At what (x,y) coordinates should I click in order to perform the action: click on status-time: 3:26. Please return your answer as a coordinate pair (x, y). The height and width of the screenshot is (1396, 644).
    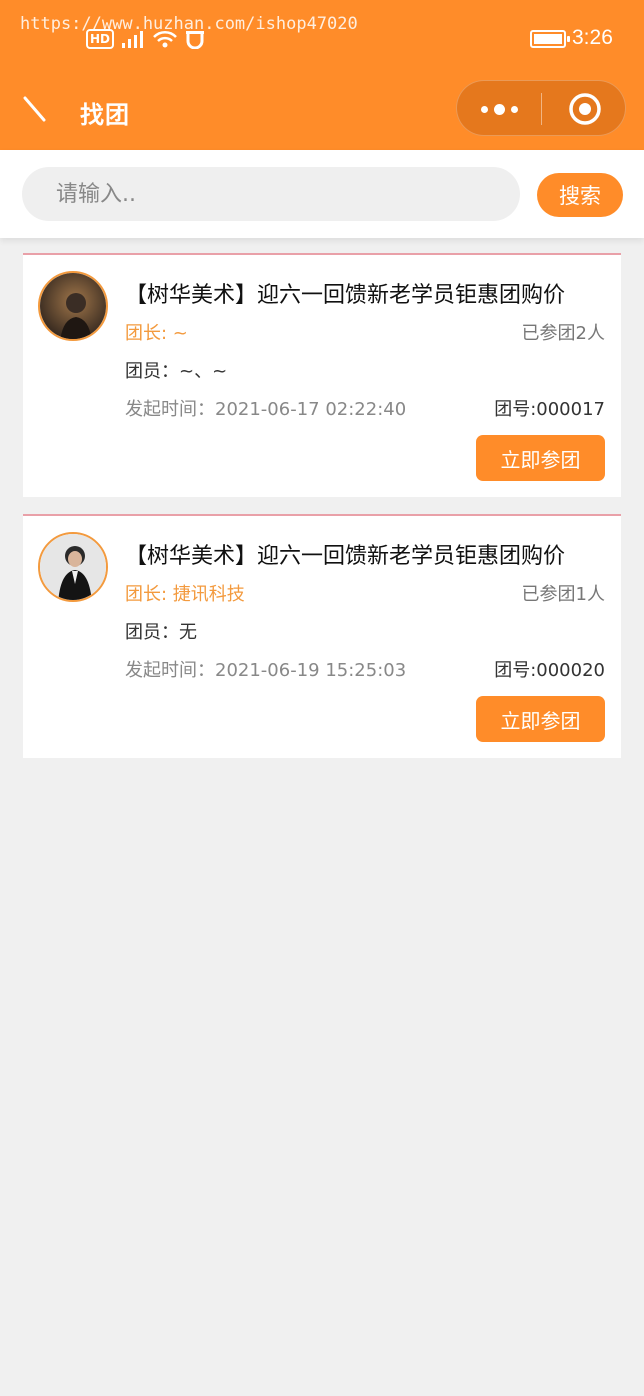
    Looking at the image, I should click on (592, 37).